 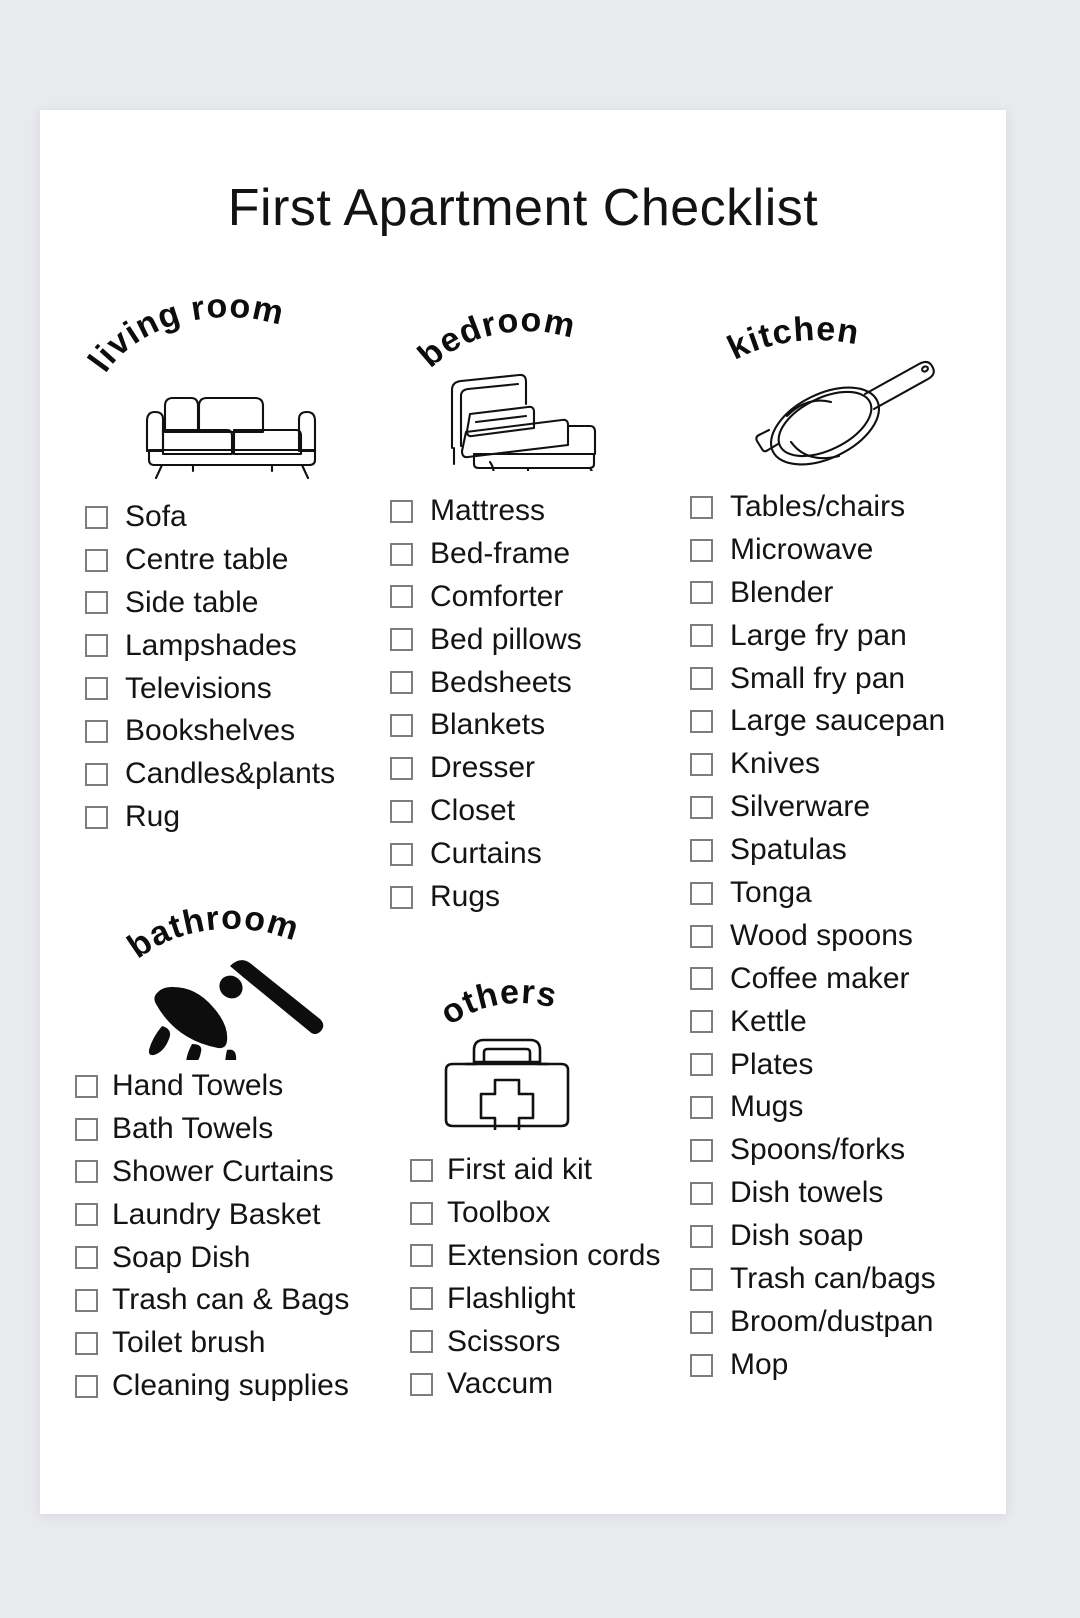 I want to click on page-title: First Apartment Checklist, so click(x=523, y=208).